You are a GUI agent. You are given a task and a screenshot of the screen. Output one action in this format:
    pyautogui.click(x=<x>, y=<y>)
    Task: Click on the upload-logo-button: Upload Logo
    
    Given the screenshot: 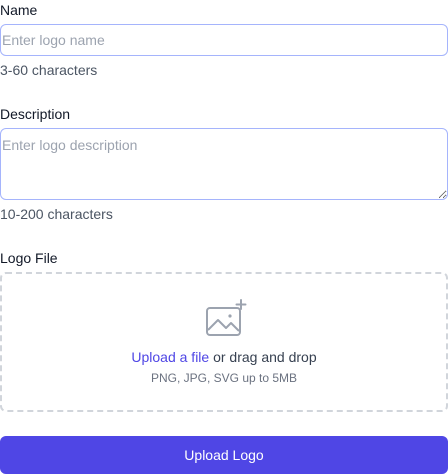 What is the action you would take?
    pyautogui.click(x=224, y=455)
    